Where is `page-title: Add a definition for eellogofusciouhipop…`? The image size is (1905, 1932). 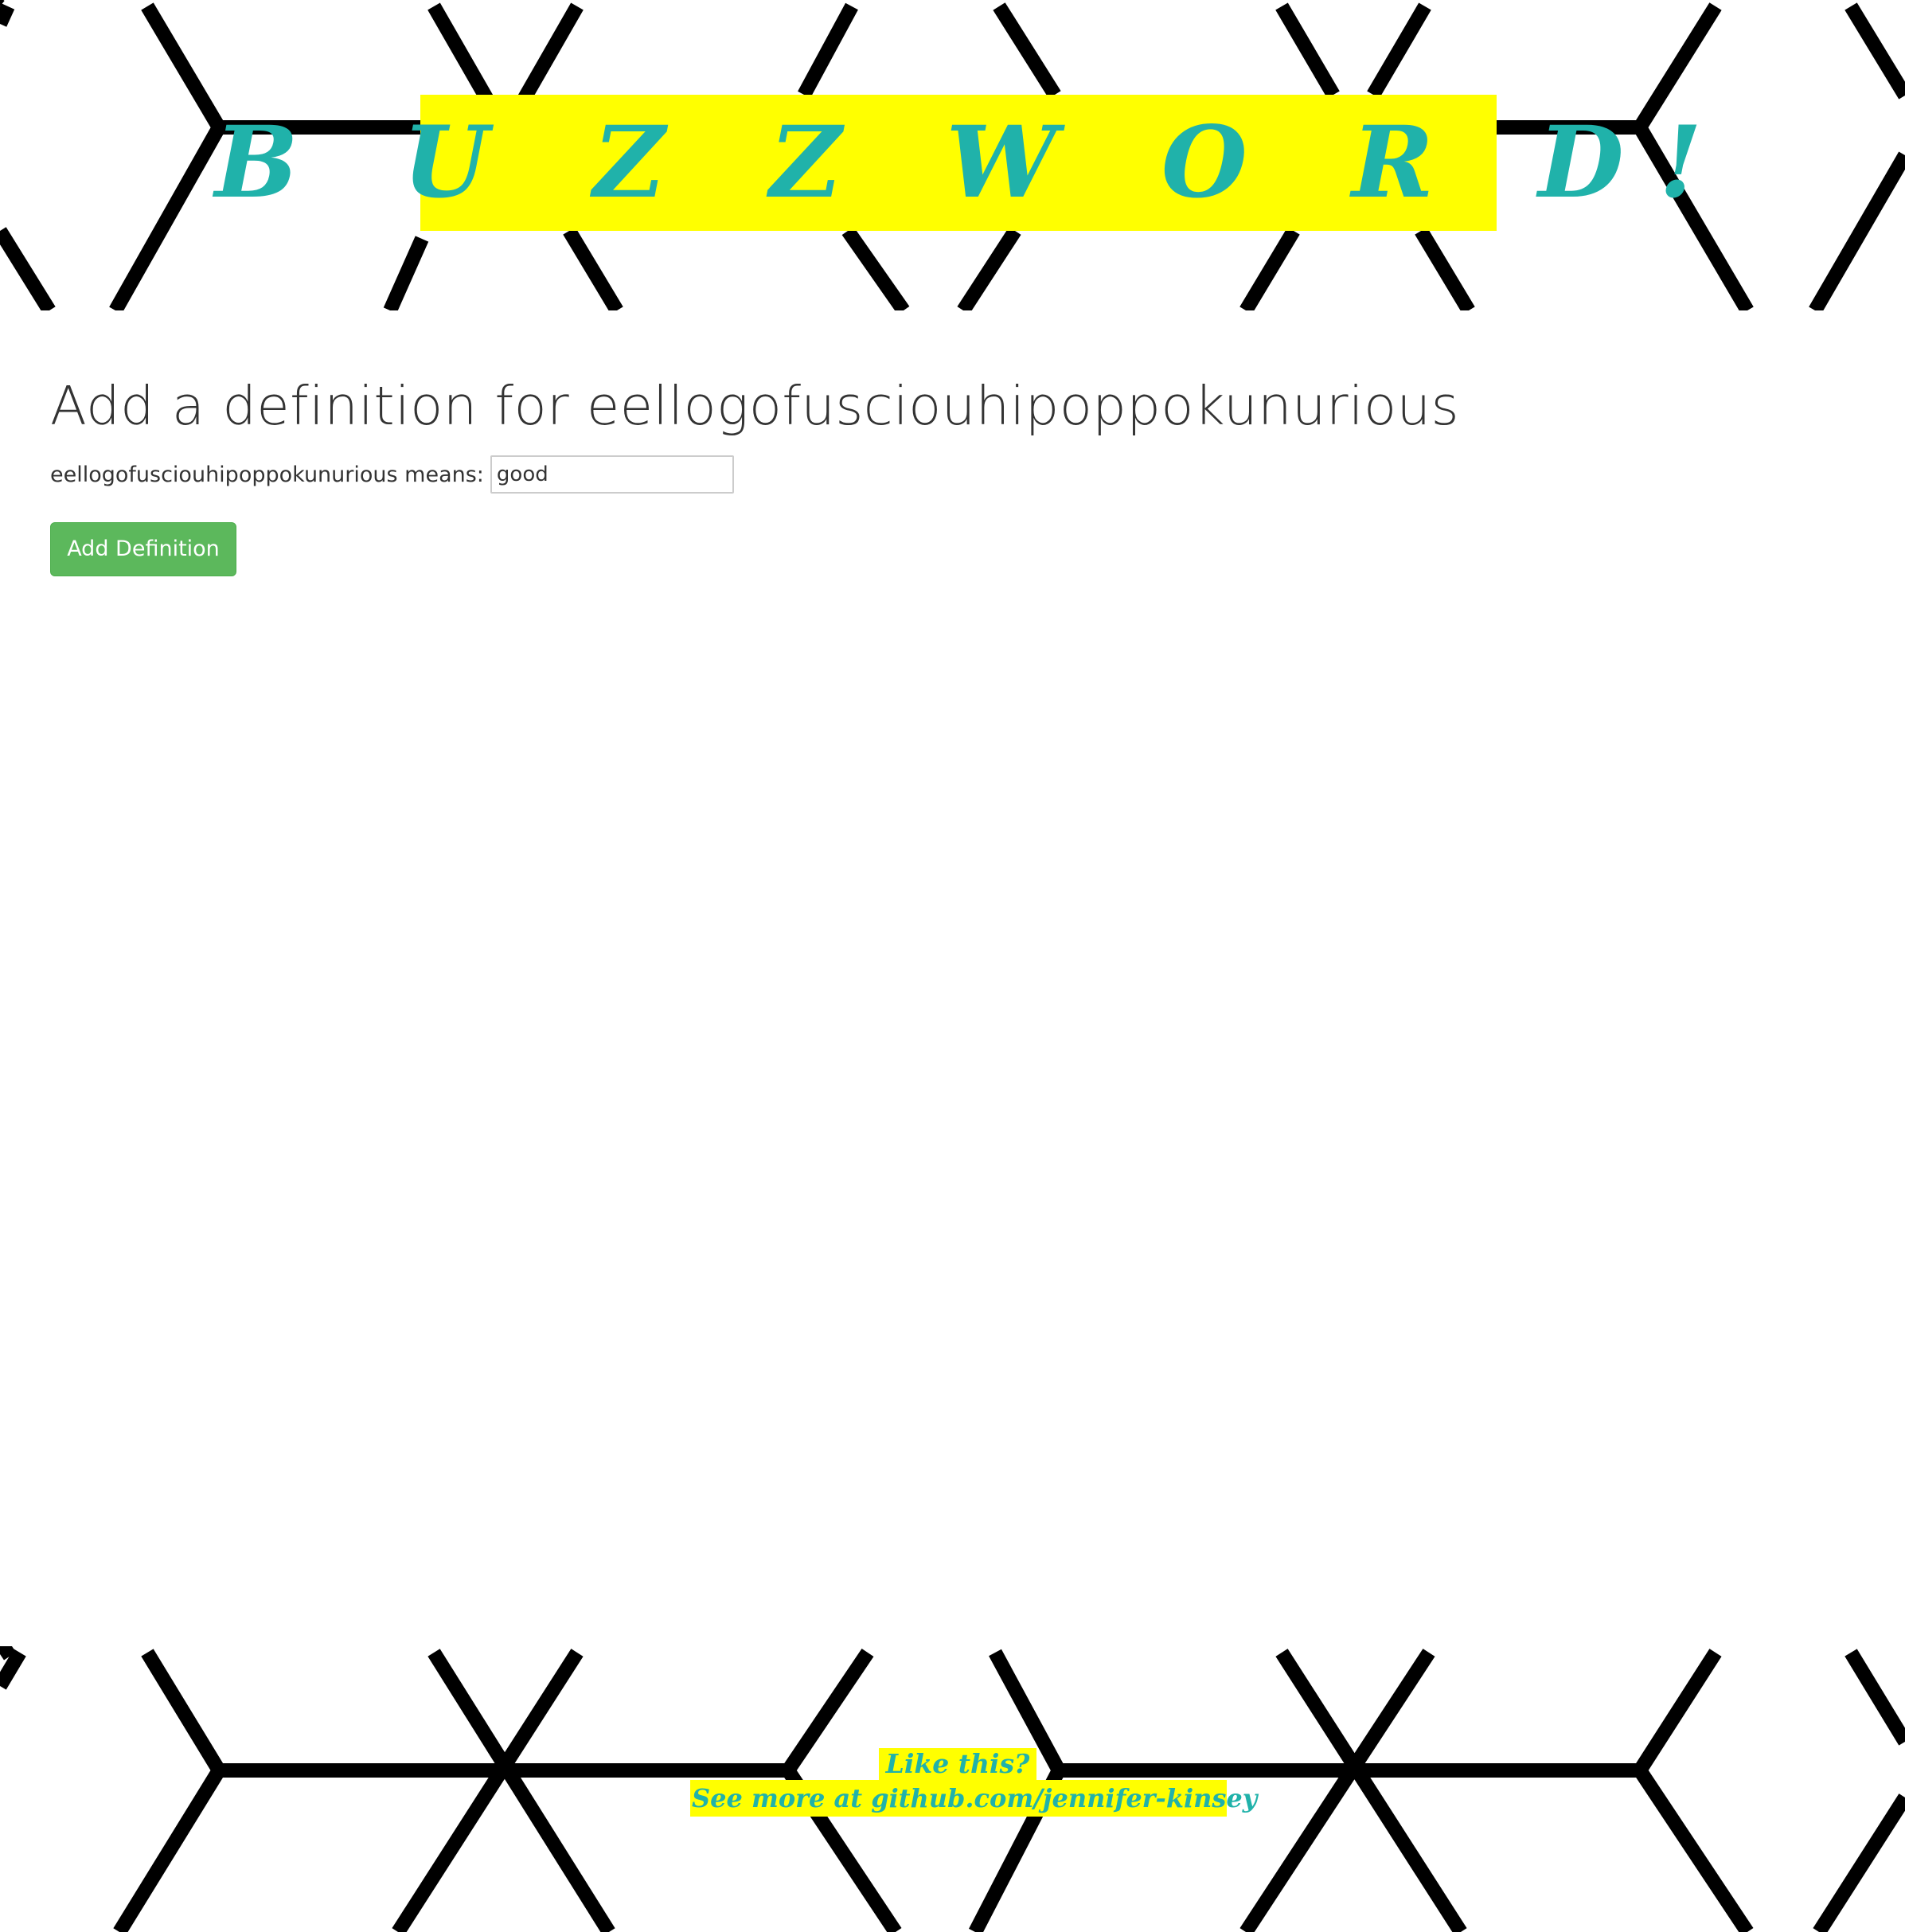 page-title: Add a definition for eellogofusciouhipop… is located at coordinates (754, 406).